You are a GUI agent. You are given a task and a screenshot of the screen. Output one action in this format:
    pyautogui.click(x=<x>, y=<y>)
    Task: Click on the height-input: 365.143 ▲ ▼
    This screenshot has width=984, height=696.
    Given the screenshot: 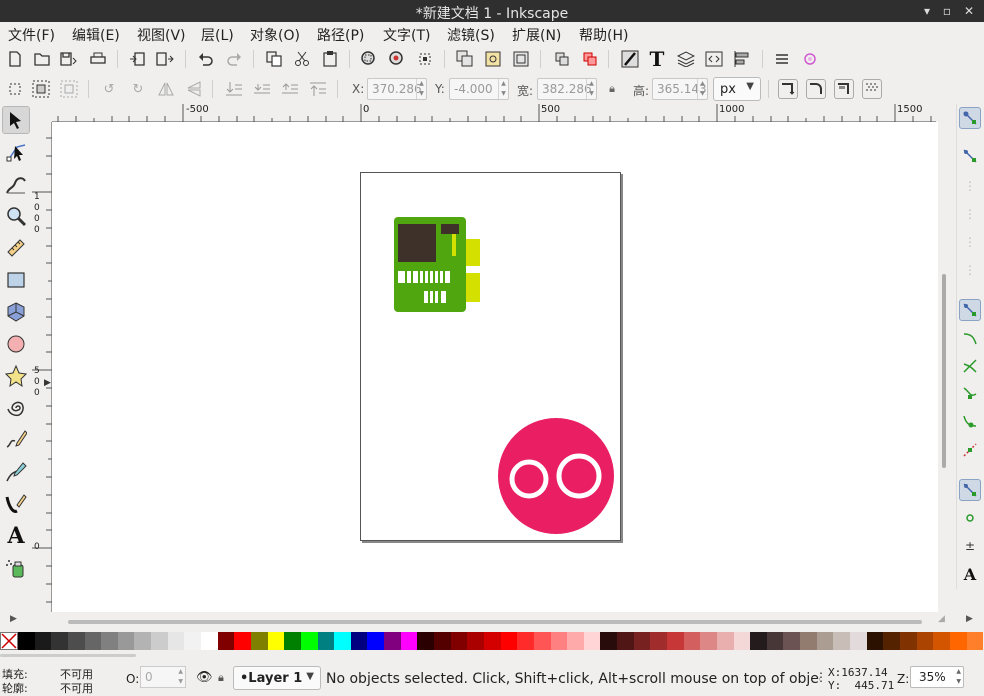 What is the action you would take?
    pyautogui.click(x=680, y=89)
    